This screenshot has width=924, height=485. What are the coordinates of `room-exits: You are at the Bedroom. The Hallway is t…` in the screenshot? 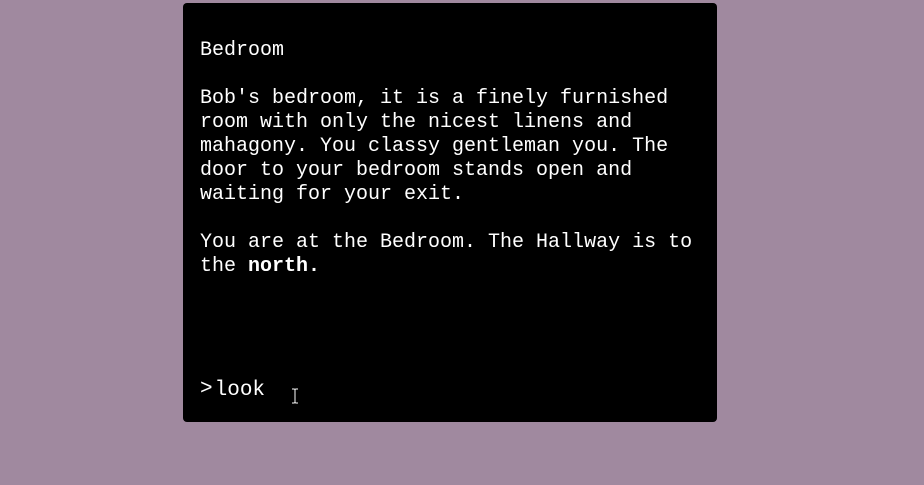 It's located at (450, 255).